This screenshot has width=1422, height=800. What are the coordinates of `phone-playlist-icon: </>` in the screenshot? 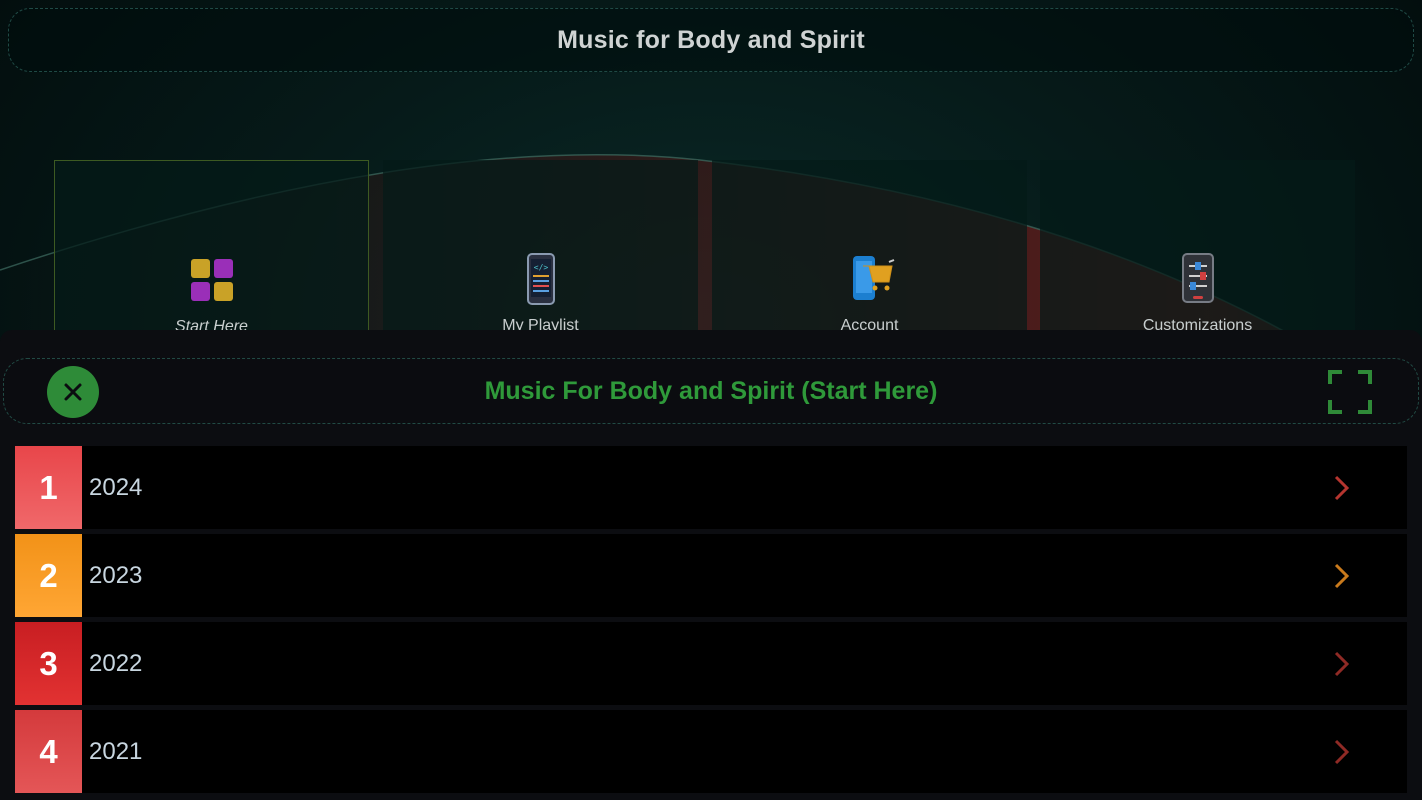 It's located at (540, 279).